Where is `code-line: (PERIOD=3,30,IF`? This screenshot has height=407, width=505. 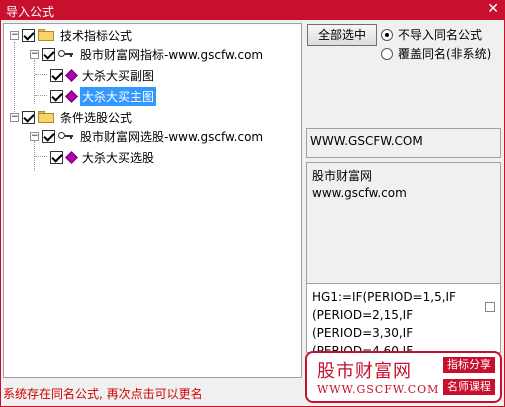 code-line: (PERIOD=3,30,IF is located at coordinates (363, 333).